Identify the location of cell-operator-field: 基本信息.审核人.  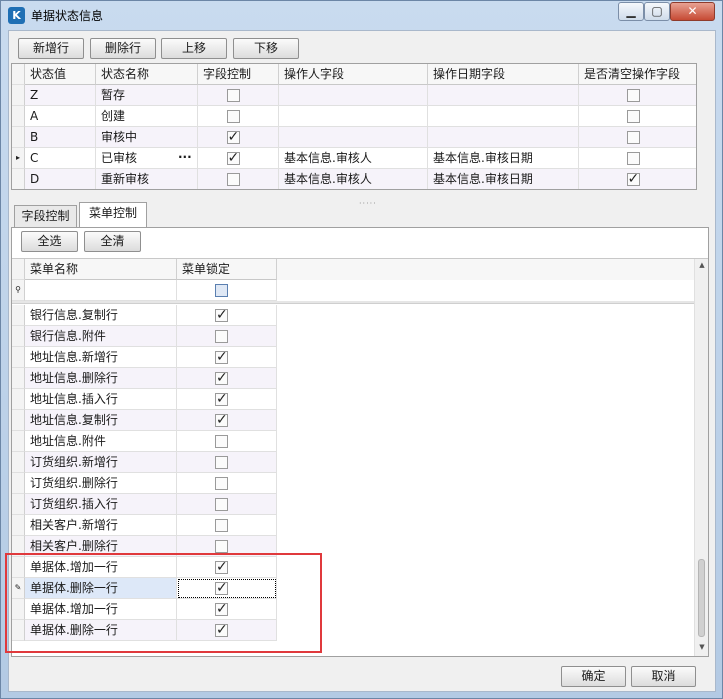
(353, 158).